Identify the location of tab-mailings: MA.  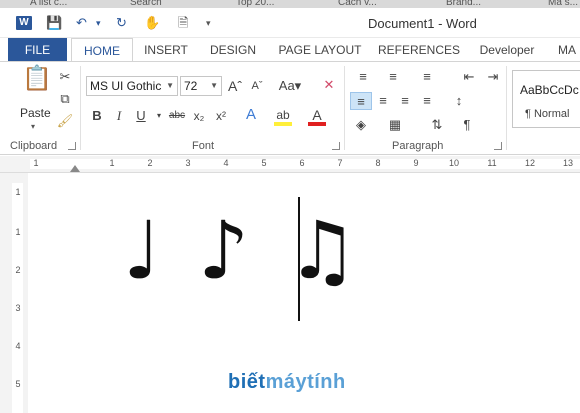
(569, 50).